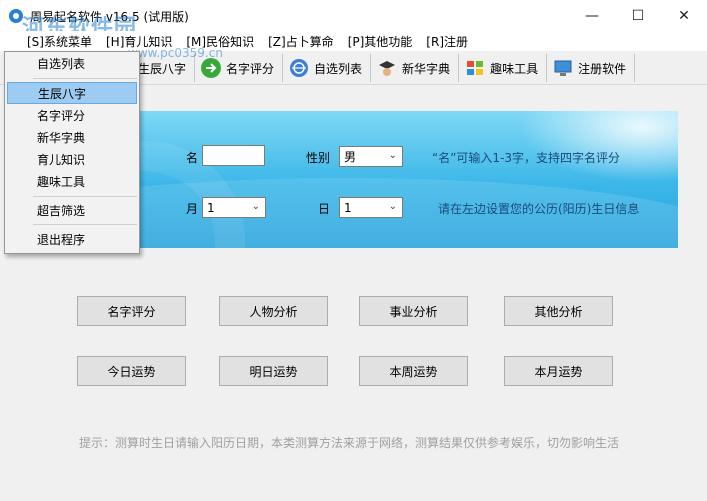 The width and height of the screenshot is (707, 501). Describe the element at coordinates (514, 68) in the screenshot. I see `toolbar-label: 趣味工具` at that location.